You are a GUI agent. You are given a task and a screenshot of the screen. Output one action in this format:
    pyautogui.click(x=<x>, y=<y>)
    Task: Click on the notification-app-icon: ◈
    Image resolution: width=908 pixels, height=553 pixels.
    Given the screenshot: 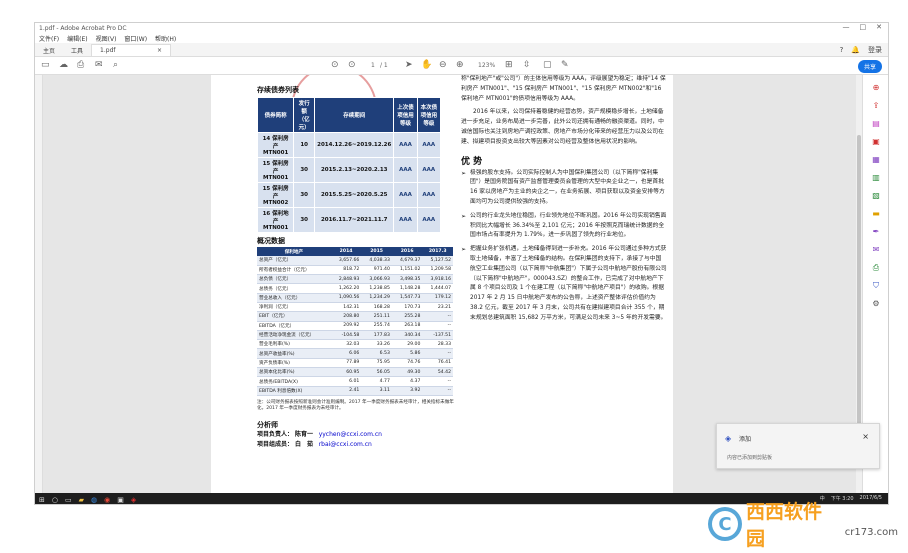 What is the action you would take?
    pyautogui.click(x=728, y=438)
    